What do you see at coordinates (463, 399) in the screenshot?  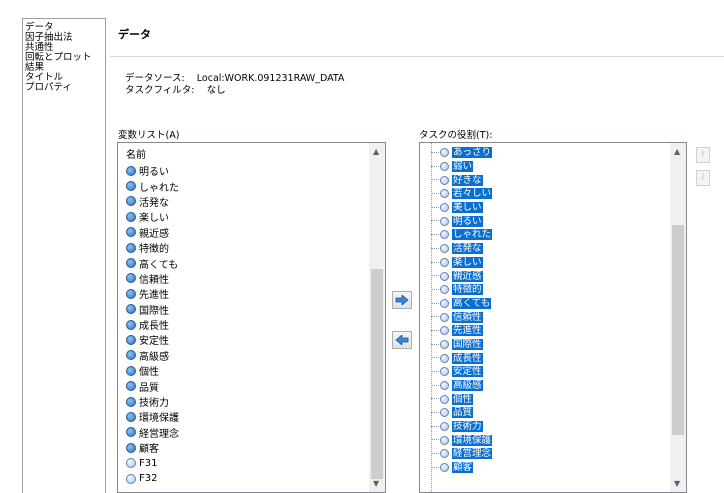 I see `task-role-name: 個性` at bounding box center [463, 399].